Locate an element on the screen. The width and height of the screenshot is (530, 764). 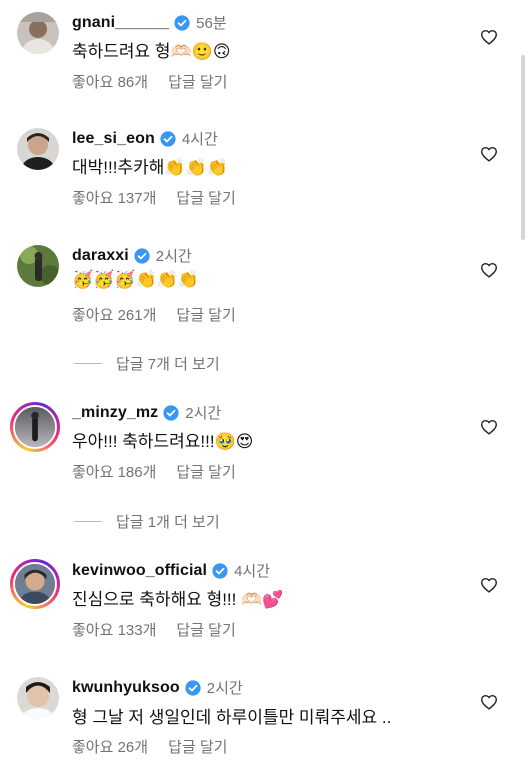
comment-text: 우아!!! 축하드려요!!!🥹😍 is located at coordinates (163, 441).